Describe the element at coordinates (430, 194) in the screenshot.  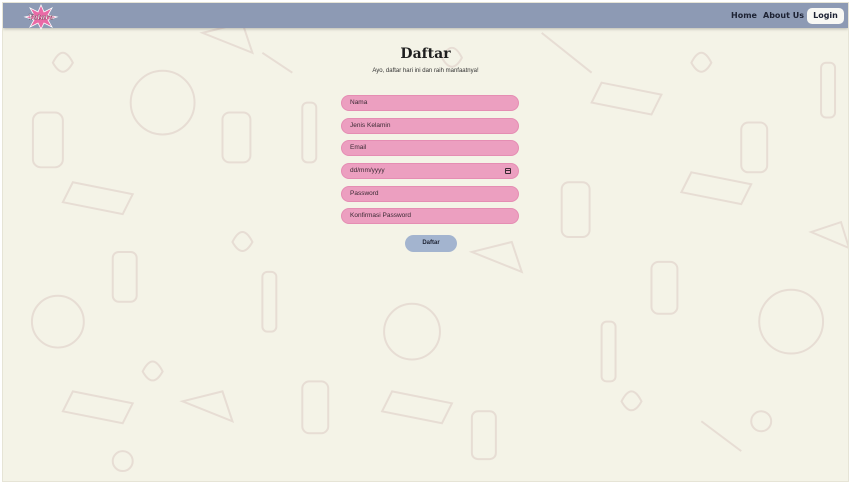
I see `password-input: Password` at that location.